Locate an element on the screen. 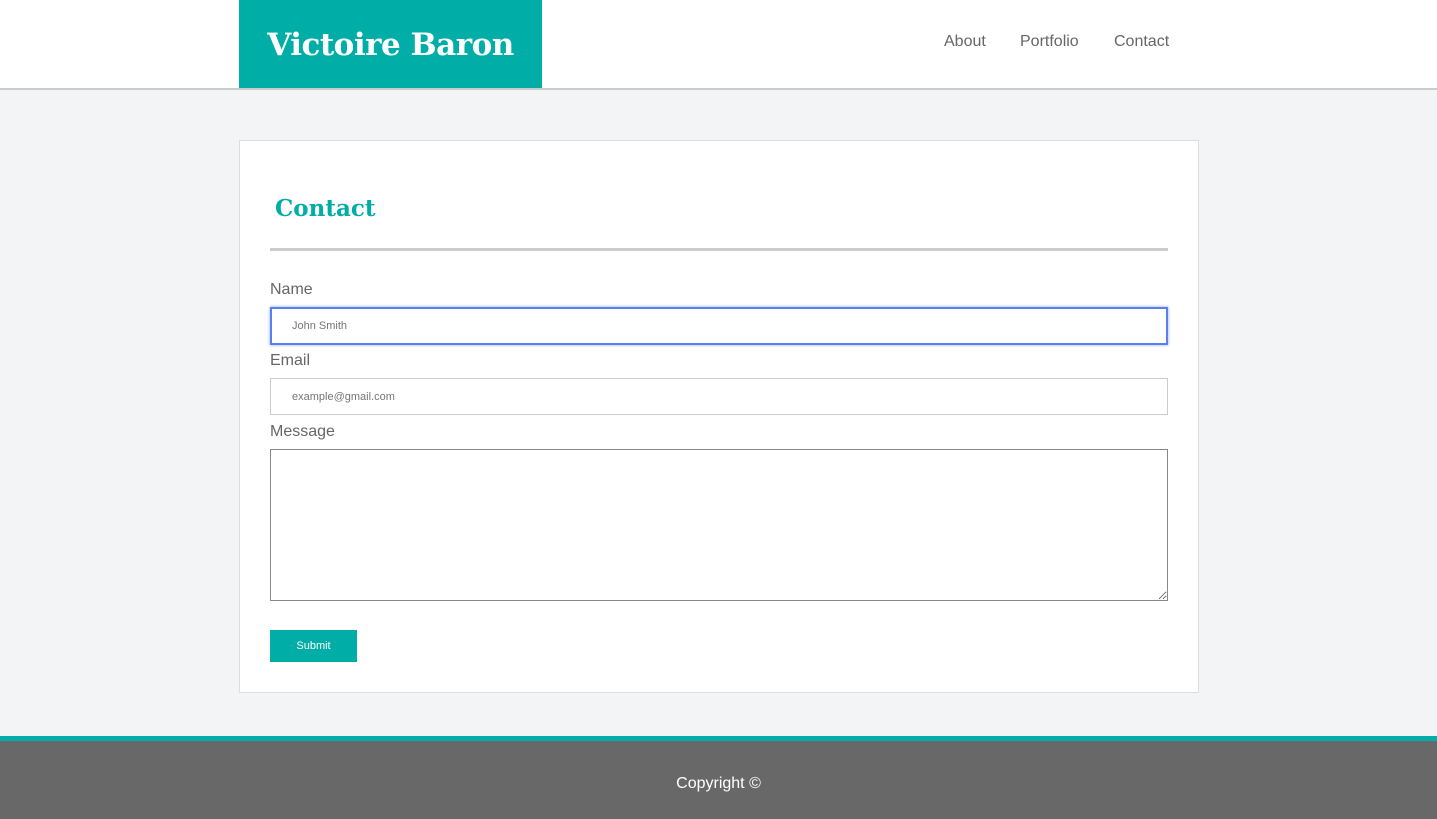  site-footer: Copyright © is located at coordinates (718, 777).